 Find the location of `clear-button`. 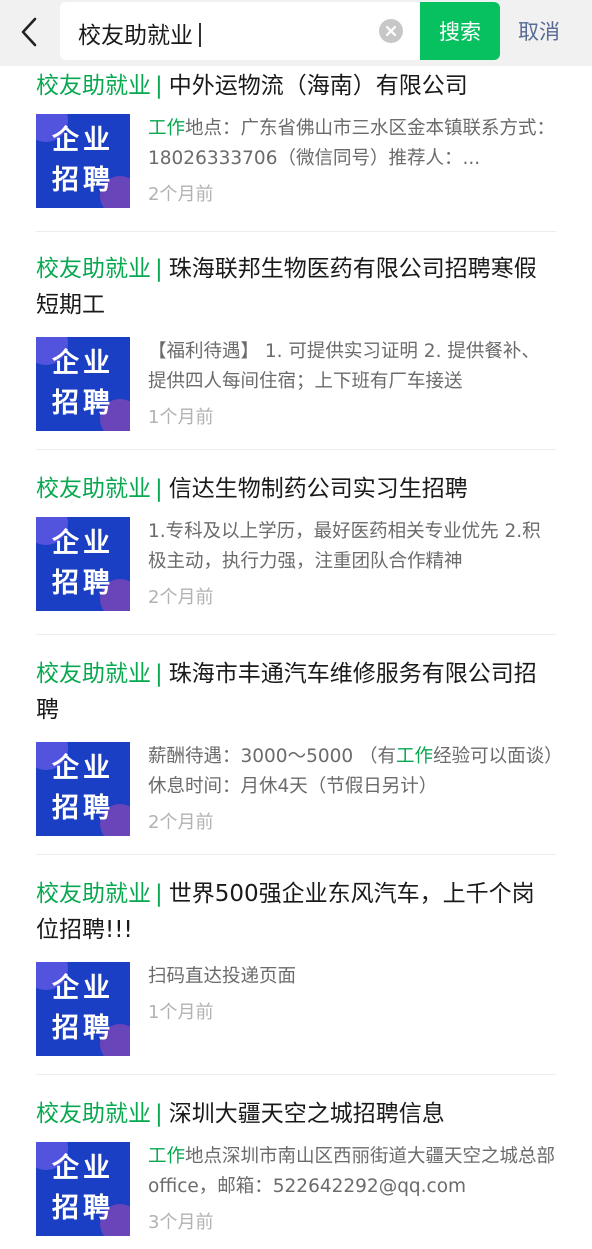

clear-button is located at coordinates (391, 31).